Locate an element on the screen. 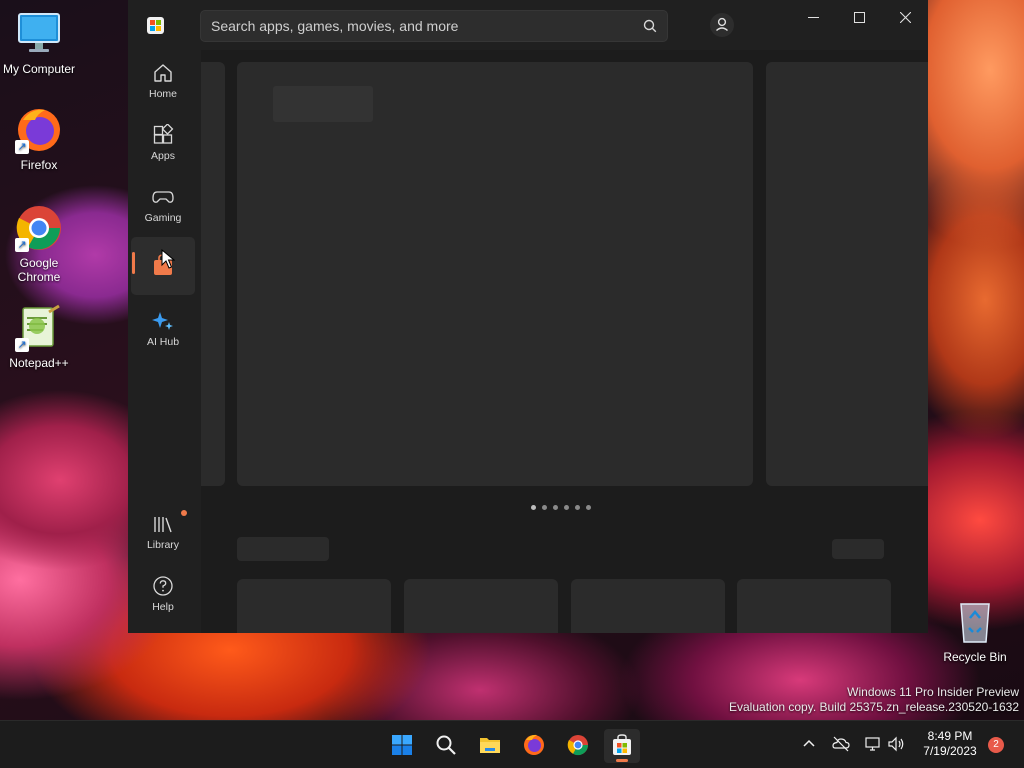  nav-label-home: Home is located at coordinates (162, 94).